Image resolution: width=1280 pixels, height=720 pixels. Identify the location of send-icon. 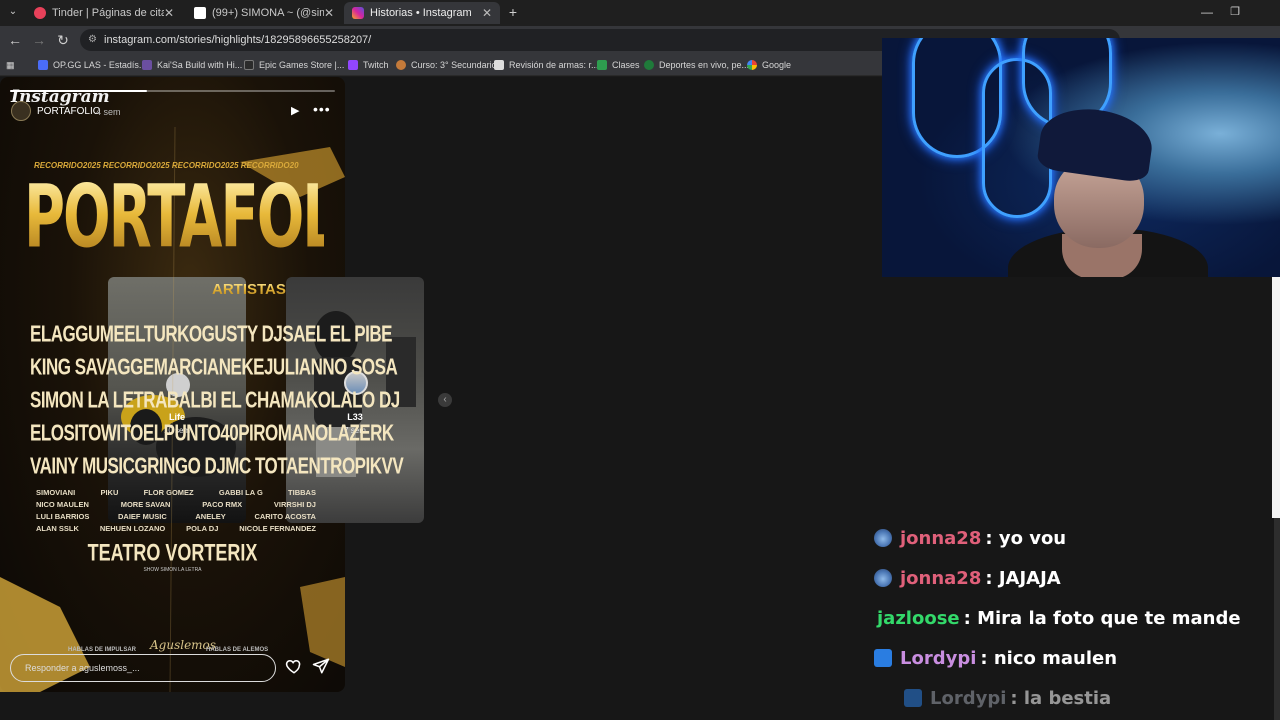
(321, 666).